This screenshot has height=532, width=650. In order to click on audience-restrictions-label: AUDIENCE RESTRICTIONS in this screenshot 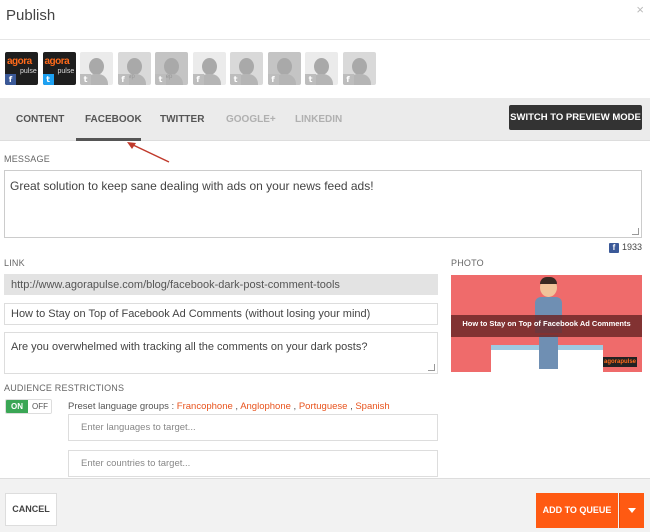, I will do `click(64, 388)`.